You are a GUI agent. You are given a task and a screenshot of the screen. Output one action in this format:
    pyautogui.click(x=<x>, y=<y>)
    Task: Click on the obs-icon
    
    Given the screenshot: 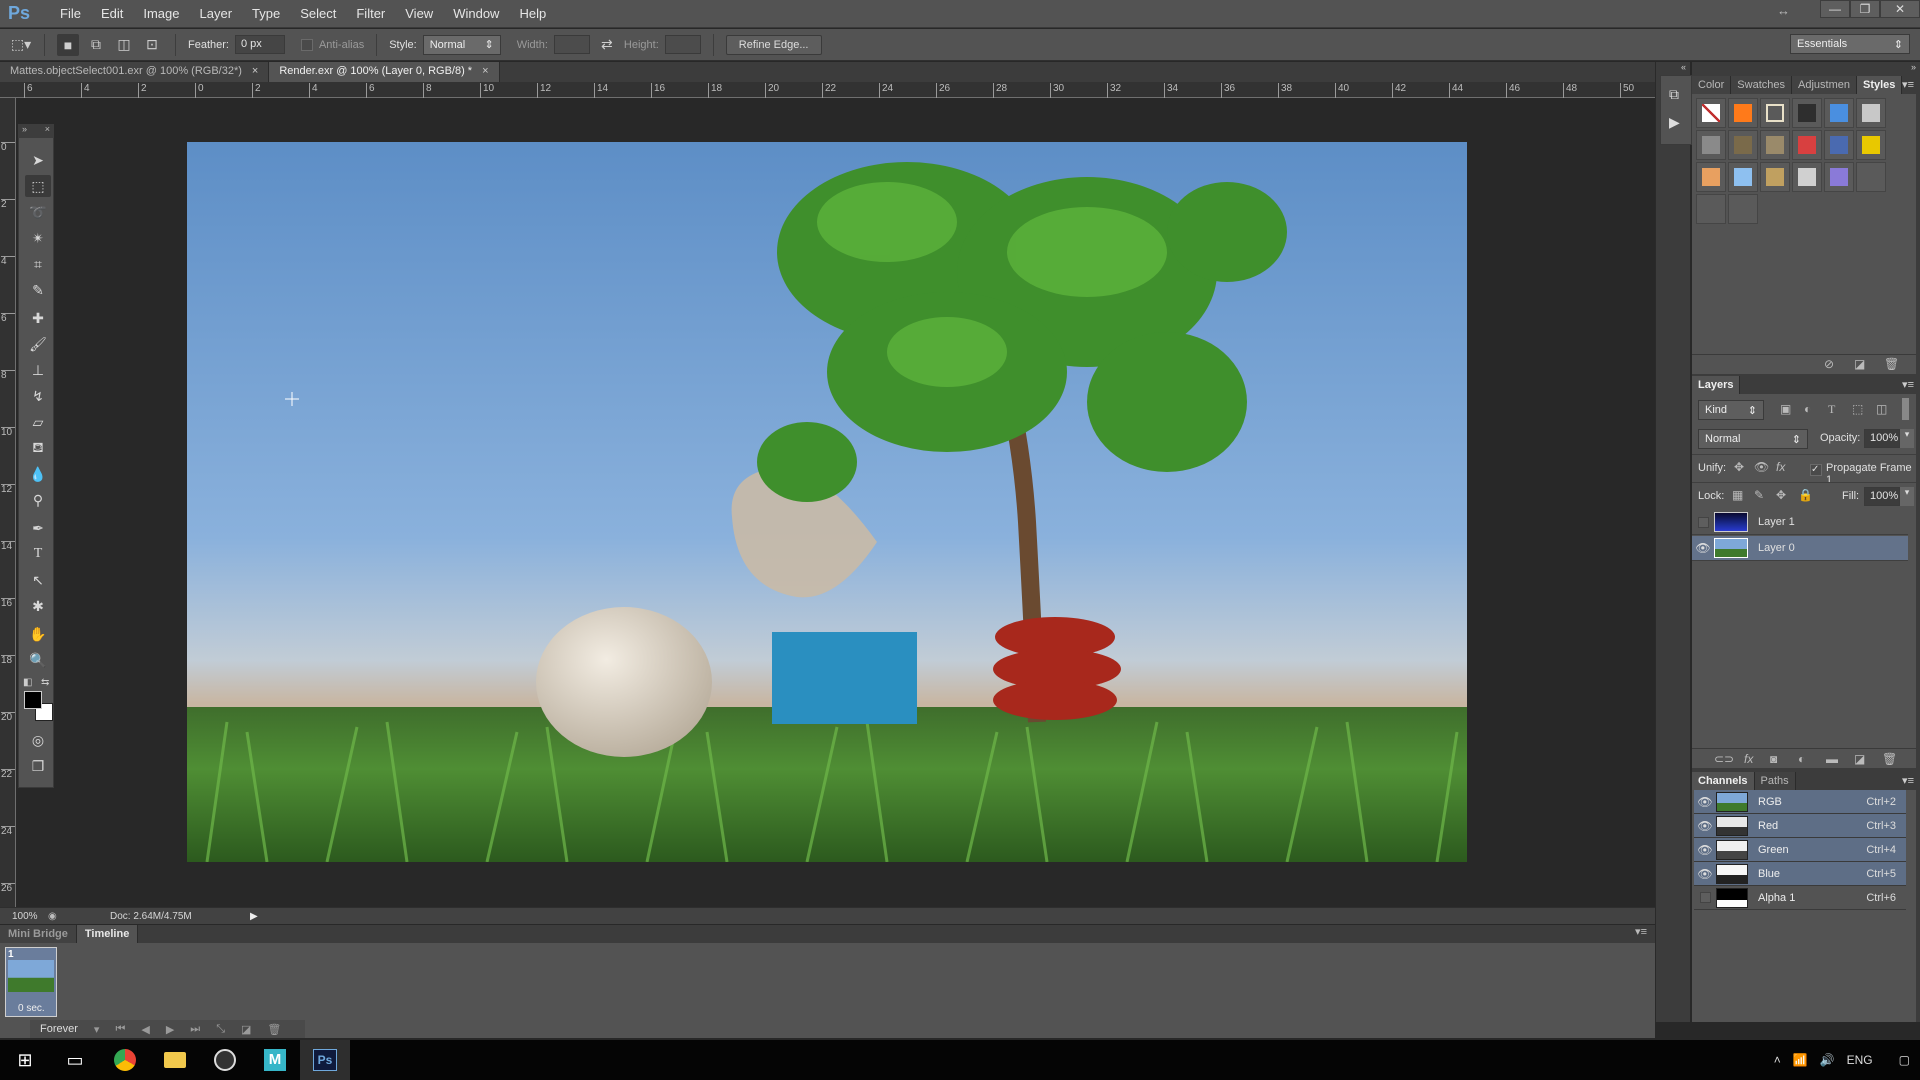 What is the action you would take?
    pyautogui.click(x=225, y=1060)
    